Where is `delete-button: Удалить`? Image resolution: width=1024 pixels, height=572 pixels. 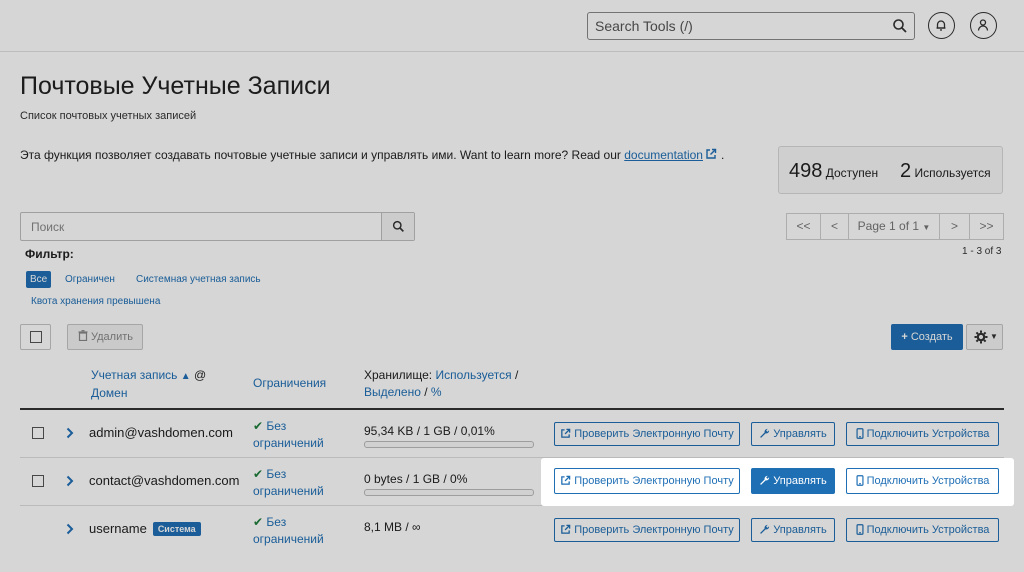
delete-button: Удалить is located at coordinates (105, 337).